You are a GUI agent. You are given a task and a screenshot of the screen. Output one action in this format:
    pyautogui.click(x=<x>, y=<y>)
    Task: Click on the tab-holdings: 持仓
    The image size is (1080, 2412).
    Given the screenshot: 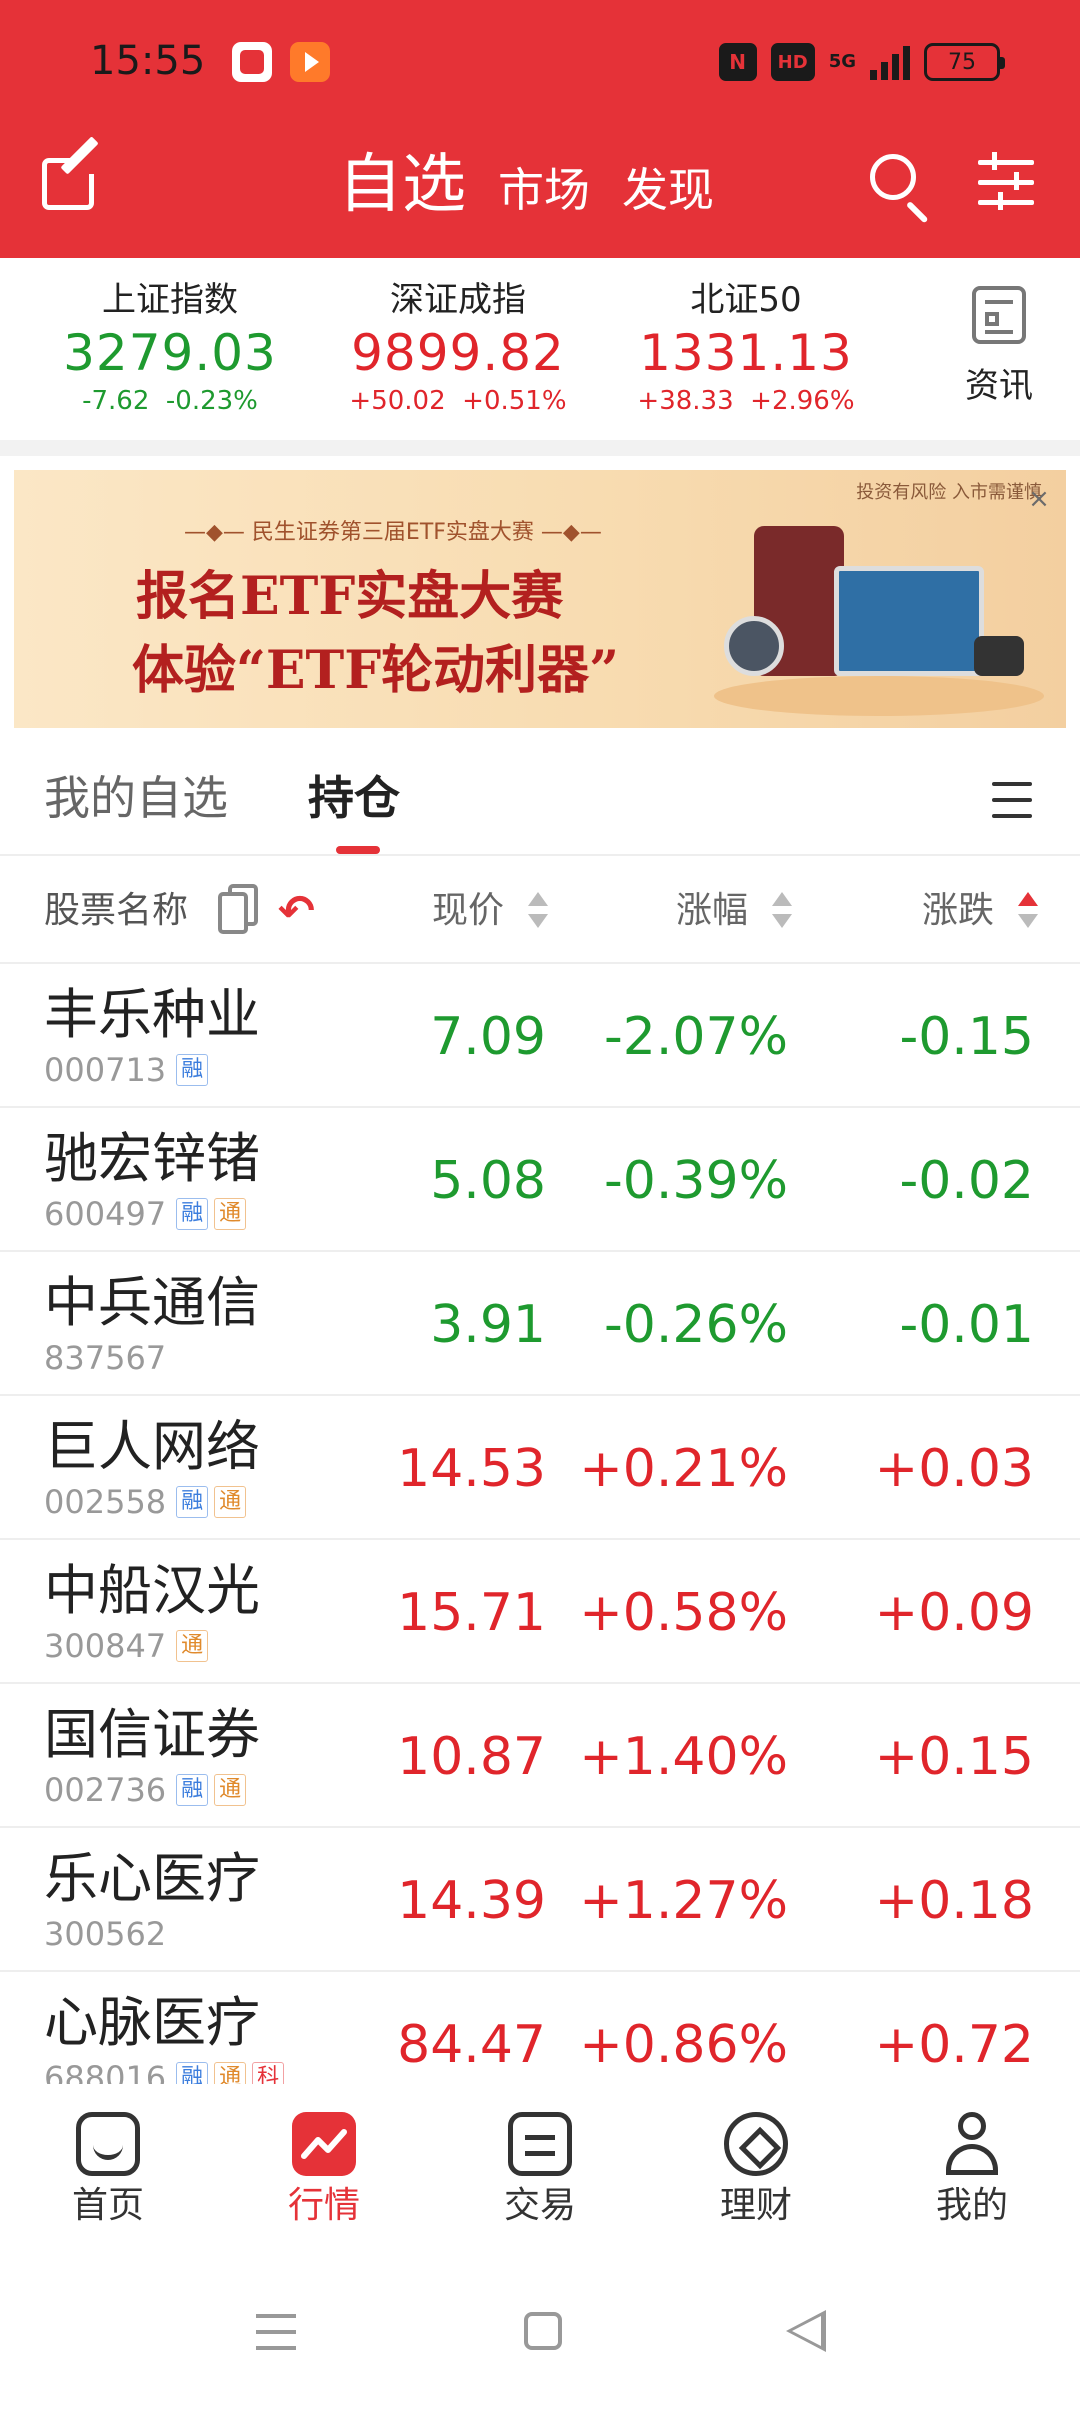 What is the action you would take?
    pyautogui.click(x=354, y=798)
    